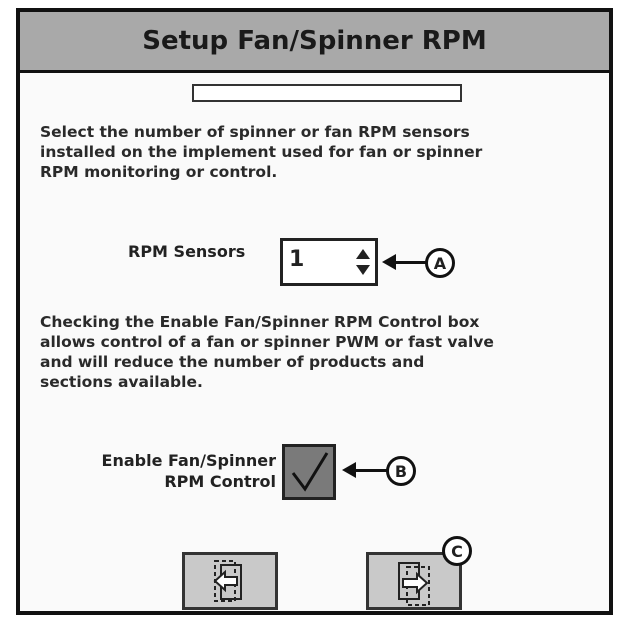  I want to click on rpm-sensors-label: RPM Sensors, so click(187, 251).